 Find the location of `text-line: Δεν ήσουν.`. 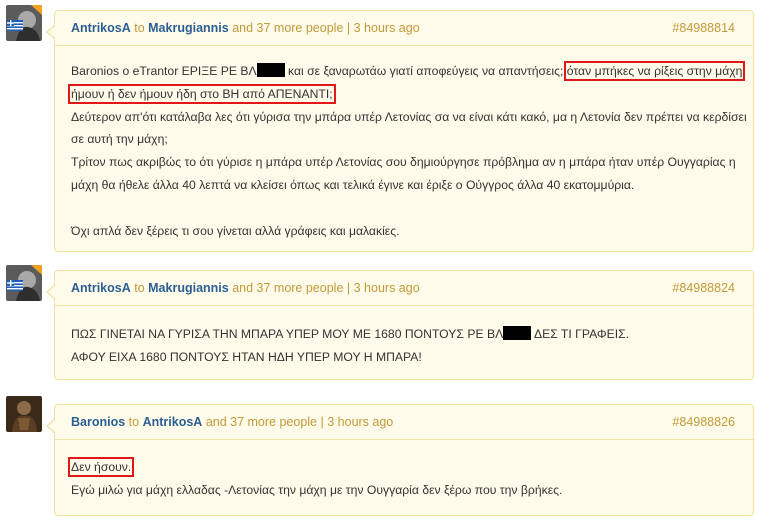

text-line: Δεν ήσουν. is located at coordinates (402, 467).